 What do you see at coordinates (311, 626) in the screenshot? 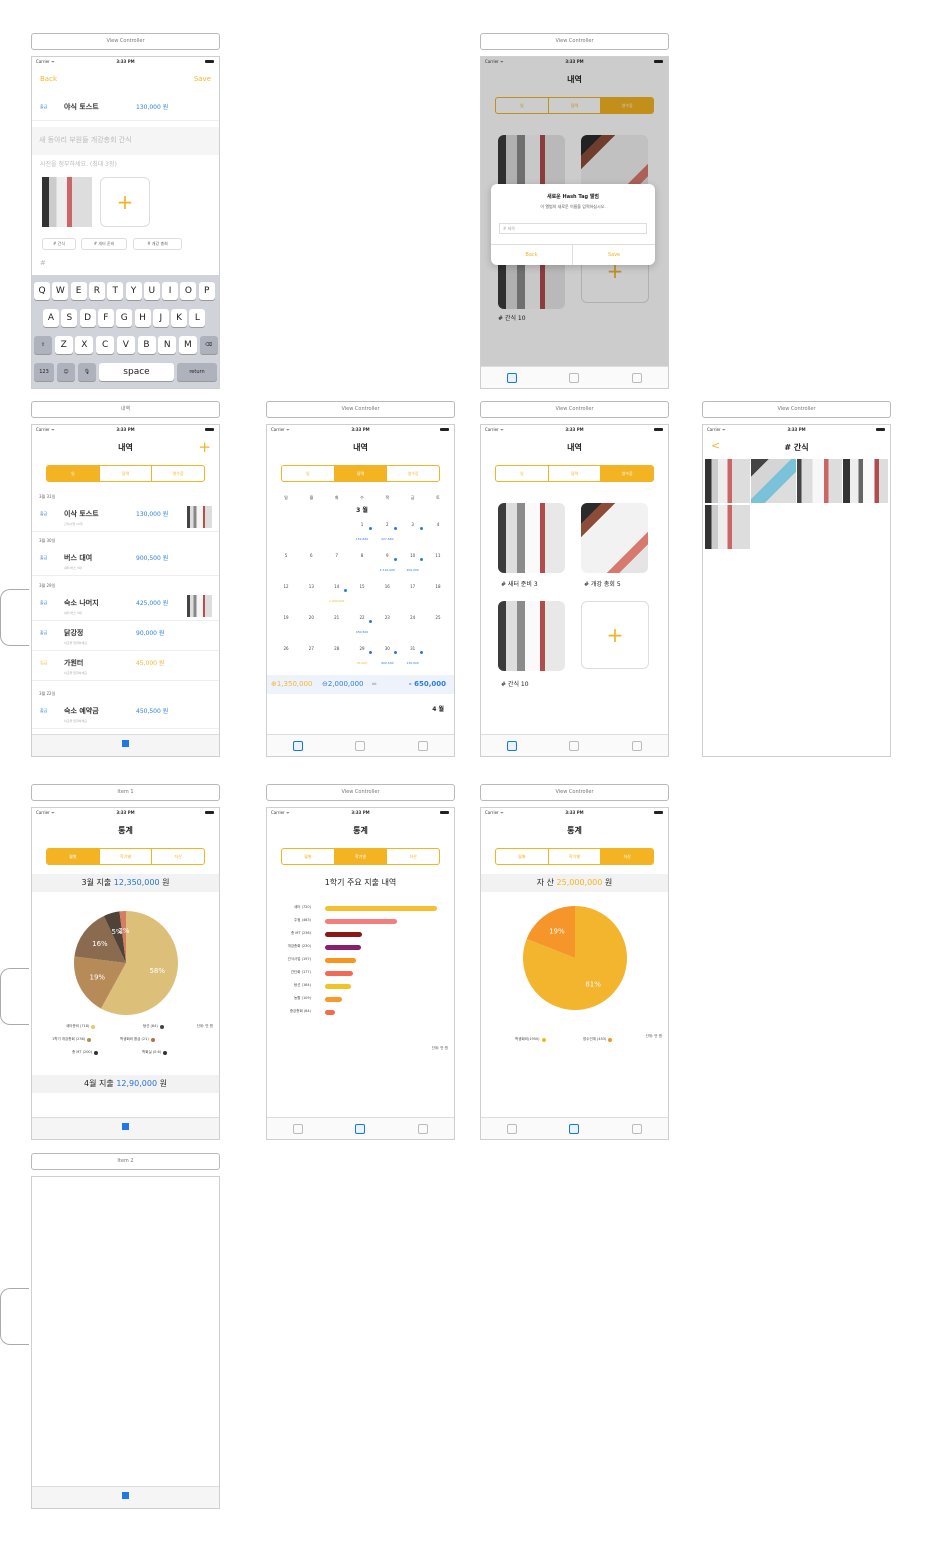
I see `day-cell: 20` at bounding box center [311, 626].